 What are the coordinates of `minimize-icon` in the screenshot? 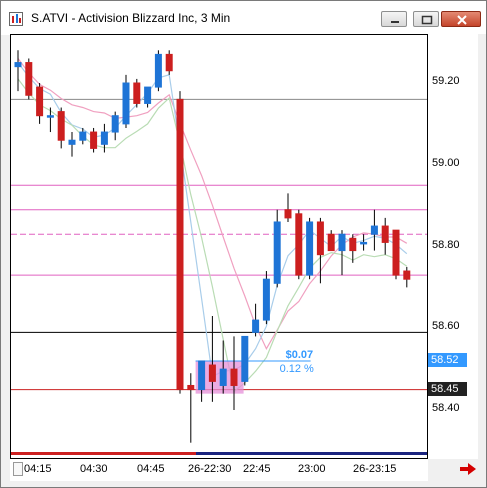 It's located at (395, 22).